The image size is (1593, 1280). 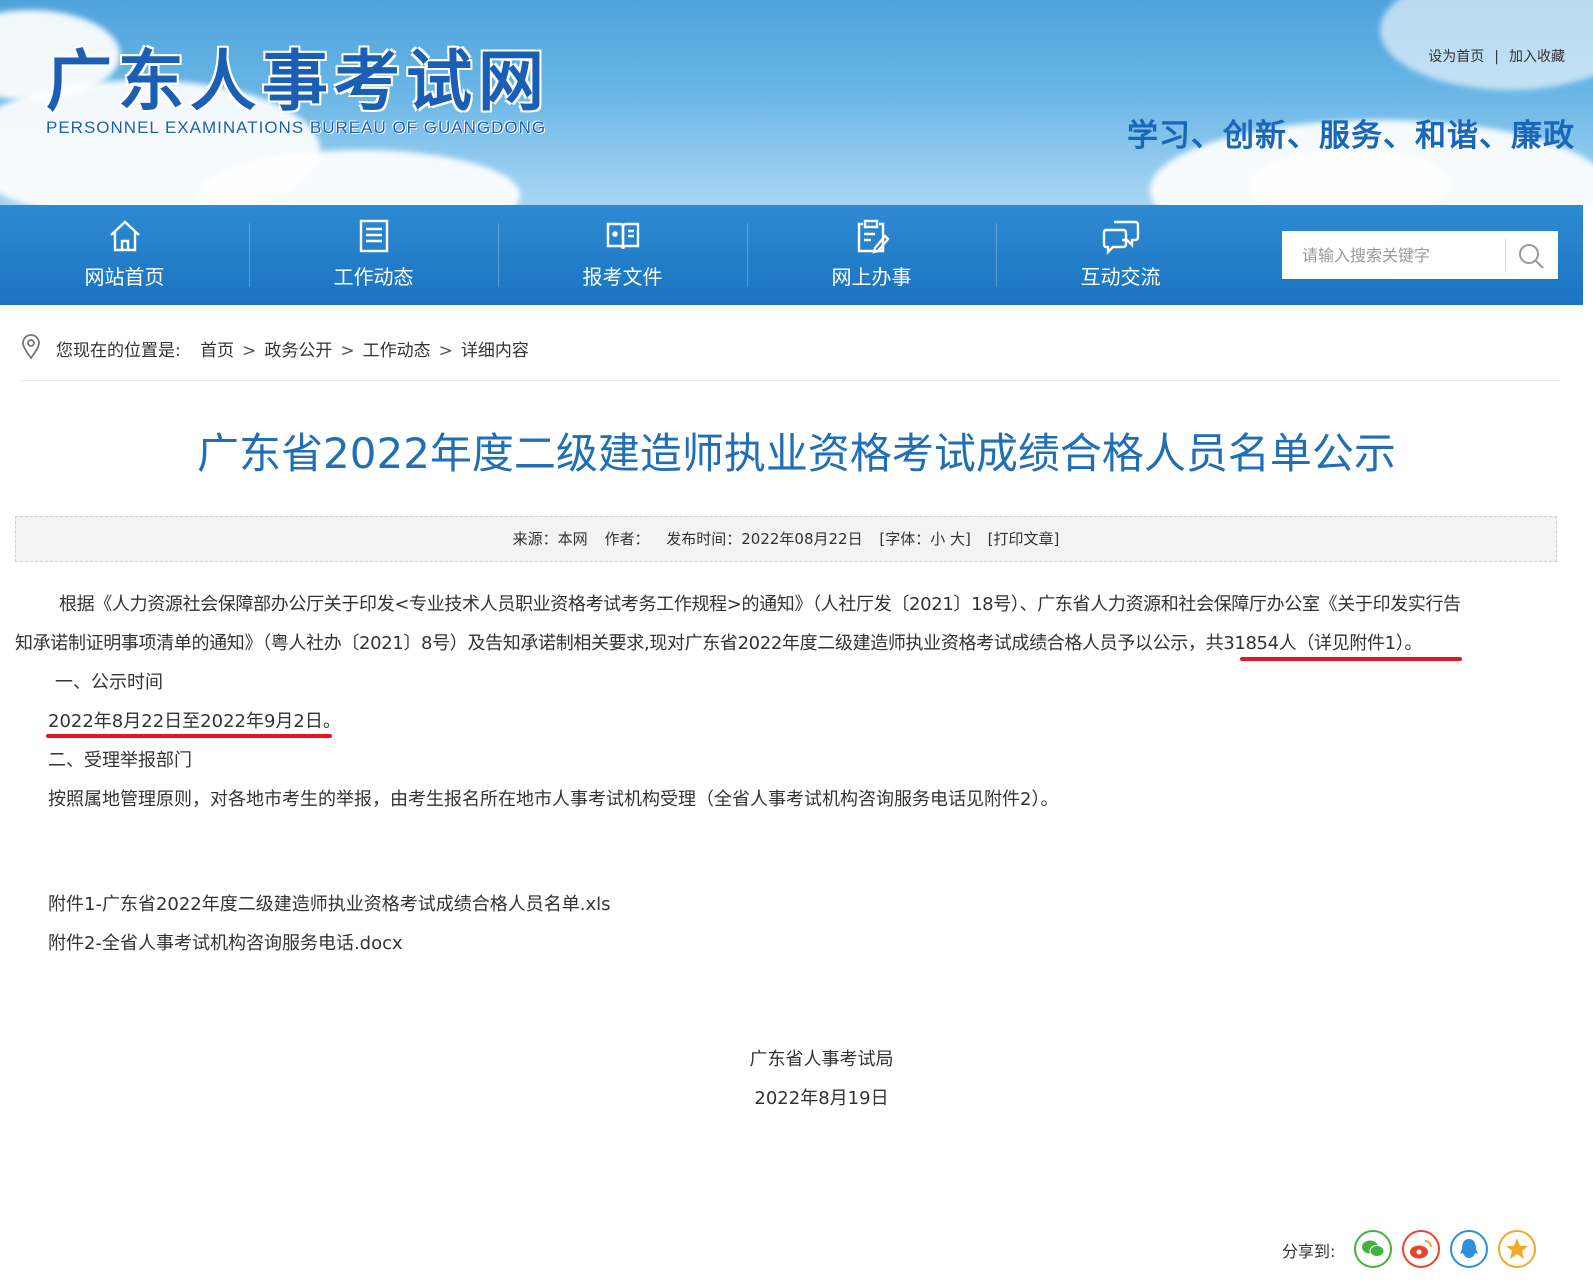 What do you see at coordinates (622, 255) in the screenshot?
I see `nav-item-exam-docs: 报考文件` at bounding box center [622, 255].